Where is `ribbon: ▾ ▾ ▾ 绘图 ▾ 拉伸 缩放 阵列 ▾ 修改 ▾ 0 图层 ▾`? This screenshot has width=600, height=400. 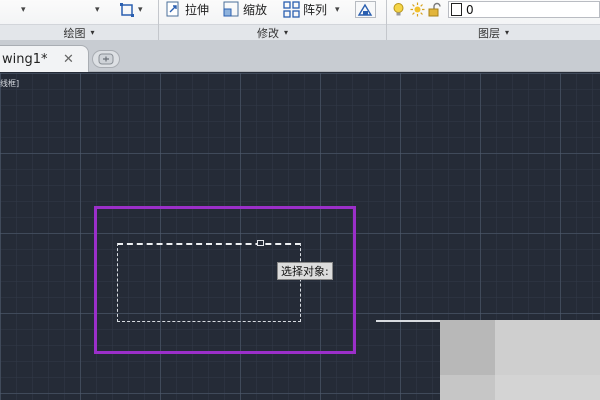
ribbon: ▾ ▾ ▾ 绘图 ▾ 拉伸 缩放 阵列 ▾ 修改 ▾ 0 图层 ▾ is located at coordinates (300, 20).